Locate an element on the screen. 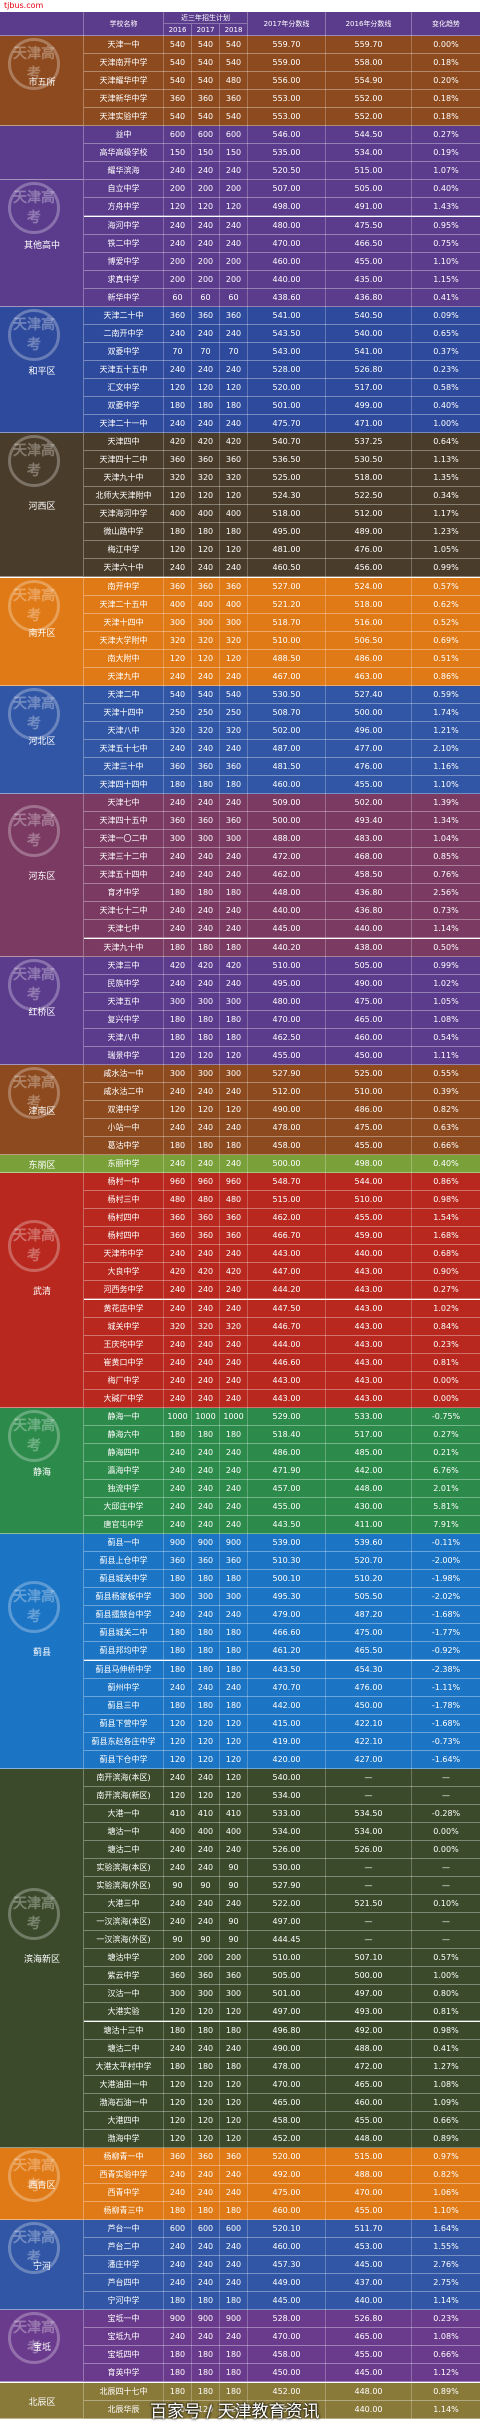  table-row: 一汉滨海(本区) 240 240 90 497.00— — is located at coordinates (282, 1922).